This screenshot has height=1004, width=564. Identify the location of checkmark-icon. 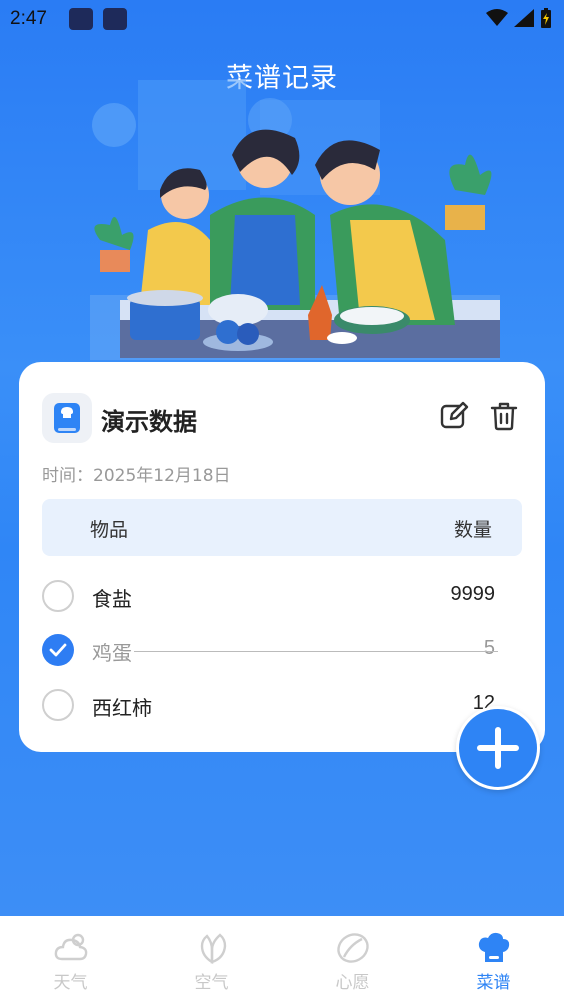
(58, 650).